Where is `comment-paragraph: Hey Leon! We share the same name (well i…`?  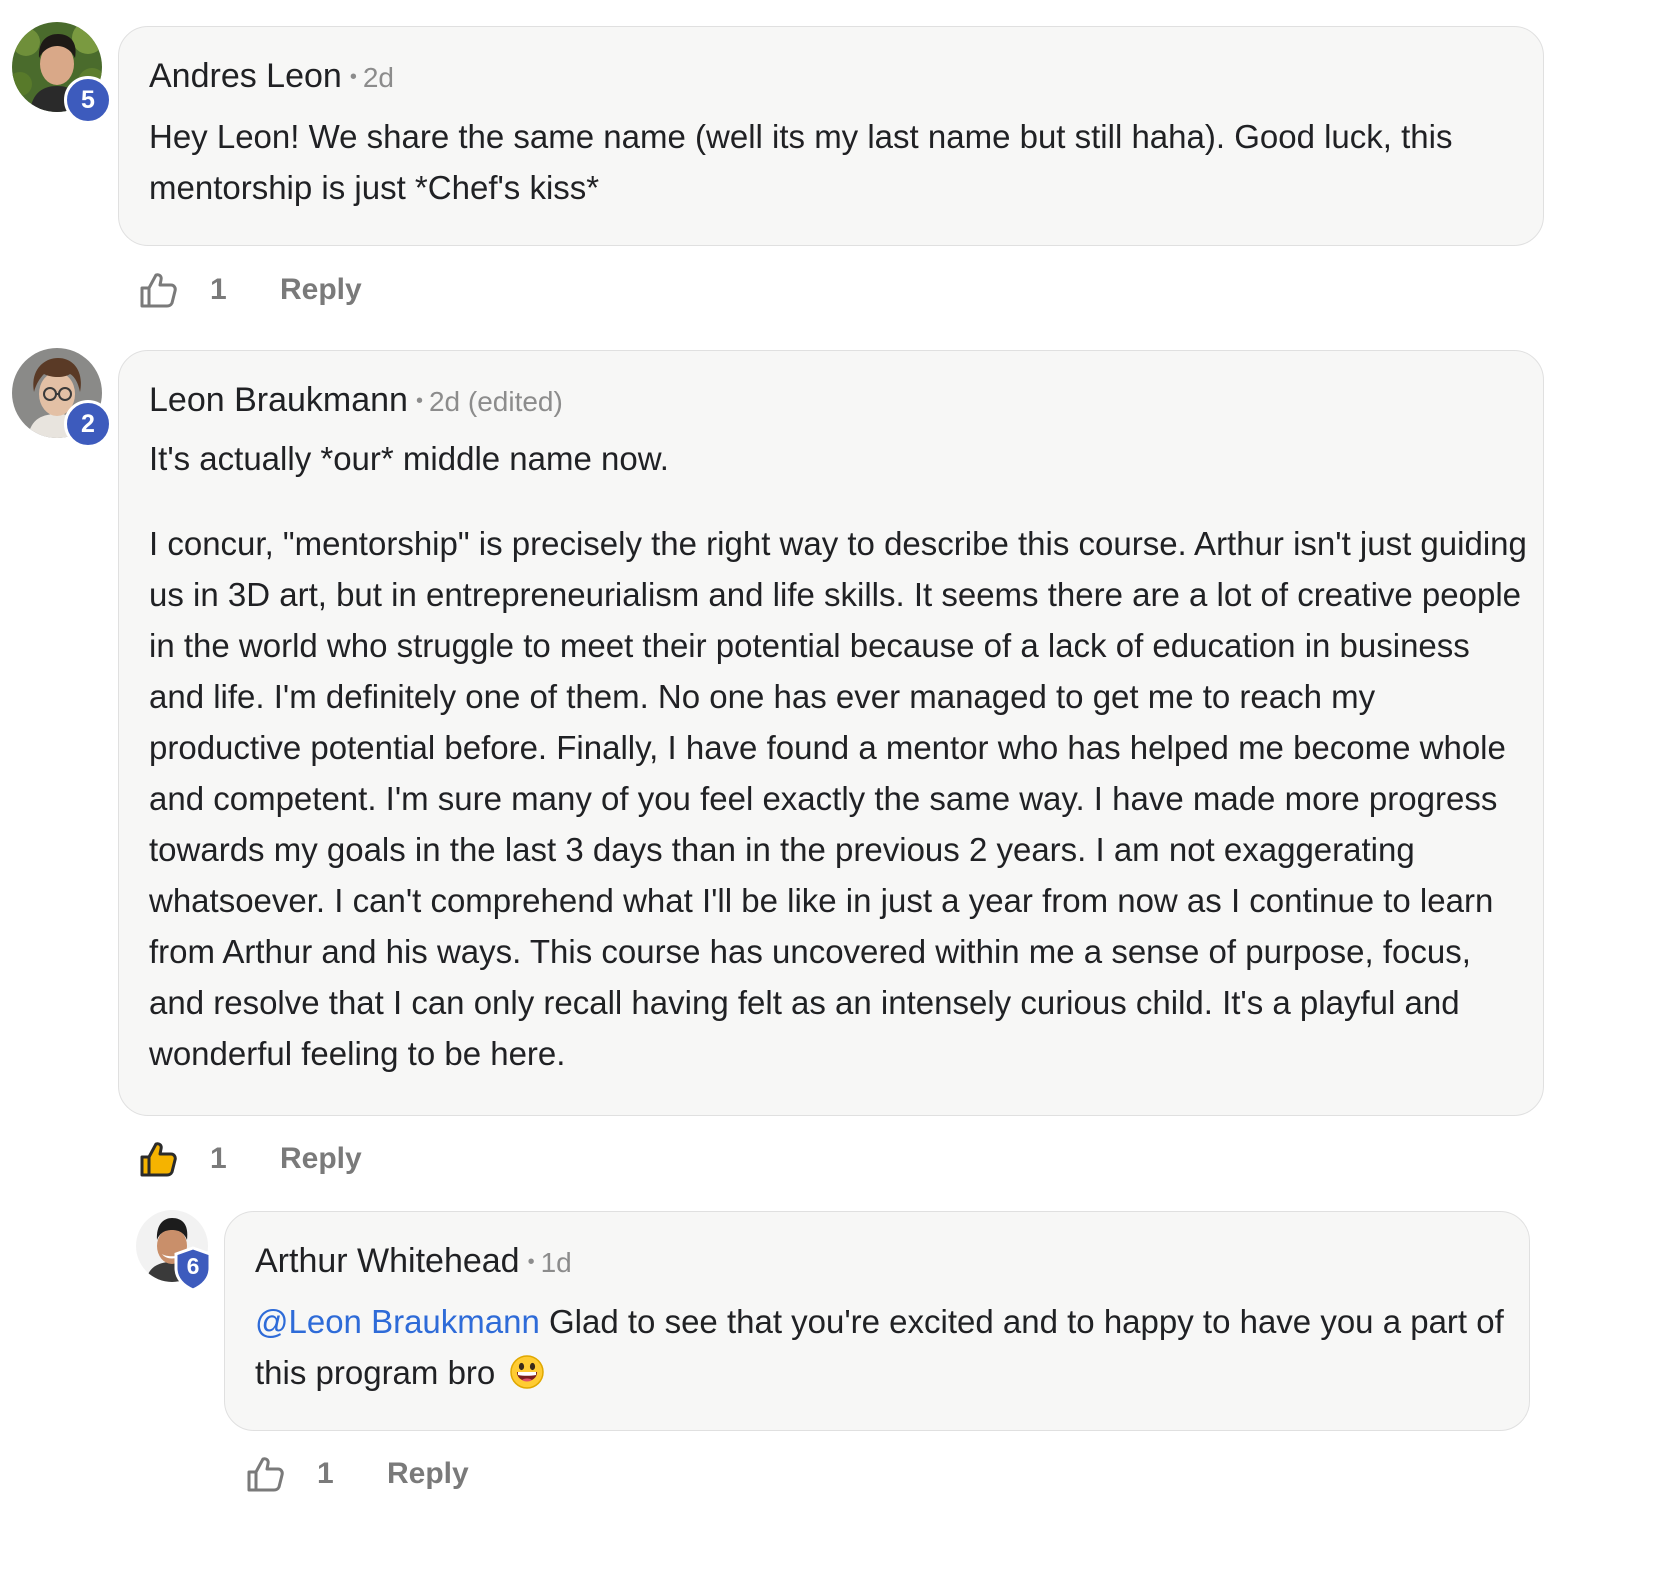 comment-paragraph: Hey Leon! We share the same name (well i… is located at coordinates (801, 162).